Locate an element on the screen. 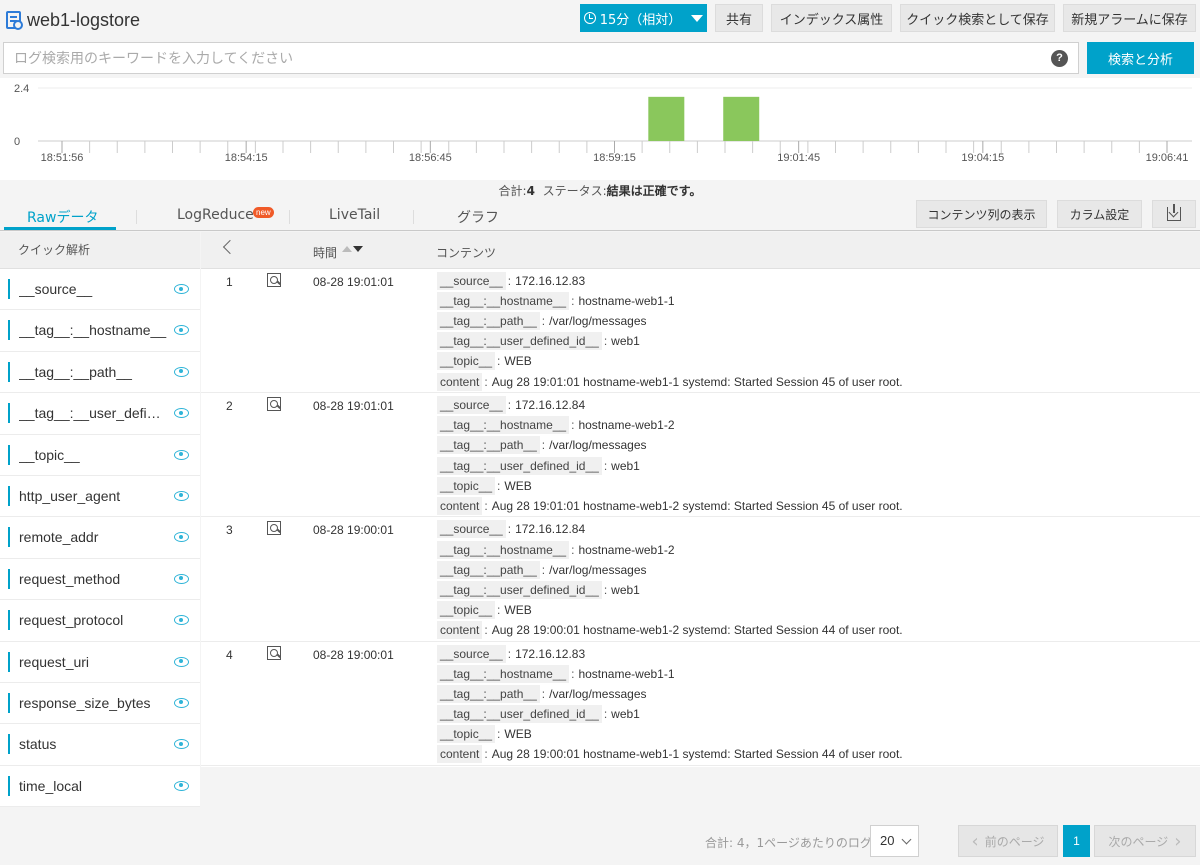 The image size is (1200, 865). next-page-button: 次のページ › is located at coordinates (1145, 841).